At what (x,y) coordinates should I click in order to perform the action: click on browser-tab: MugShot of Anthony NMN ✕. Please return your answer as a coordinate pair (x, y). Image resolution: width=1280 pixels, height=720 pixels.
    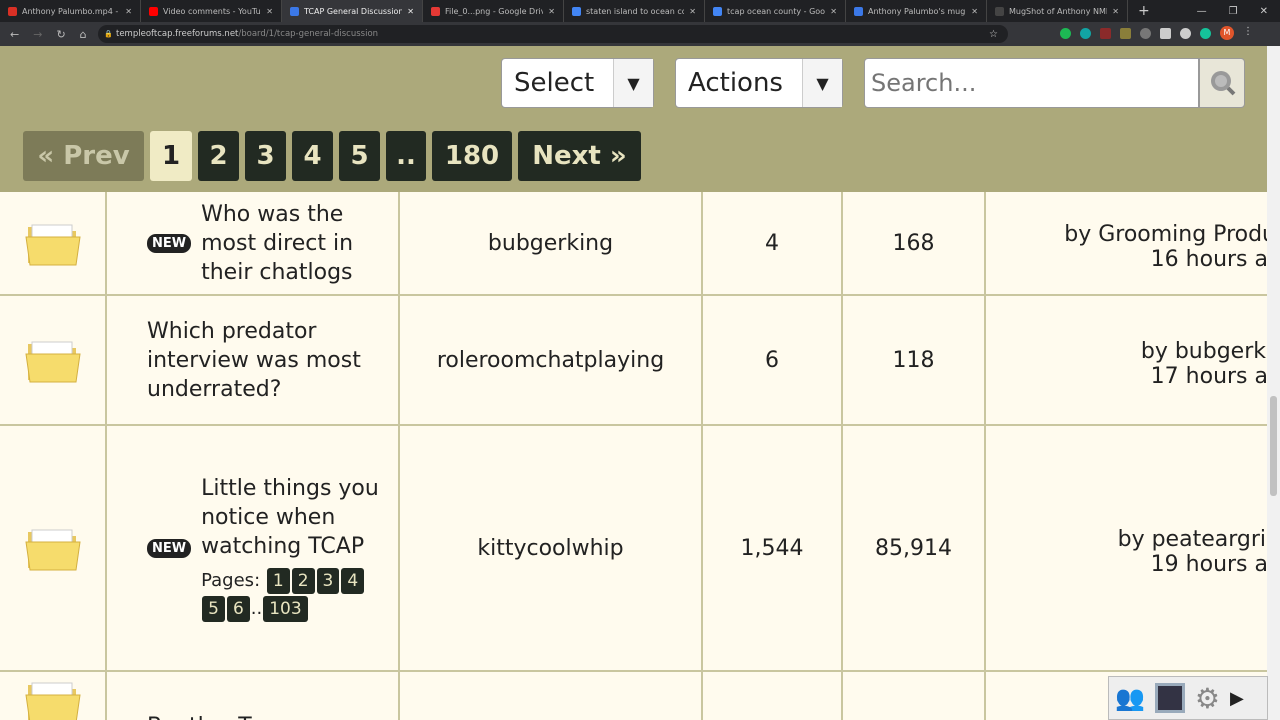
    Looking at the image, I should click on (1057, 11).